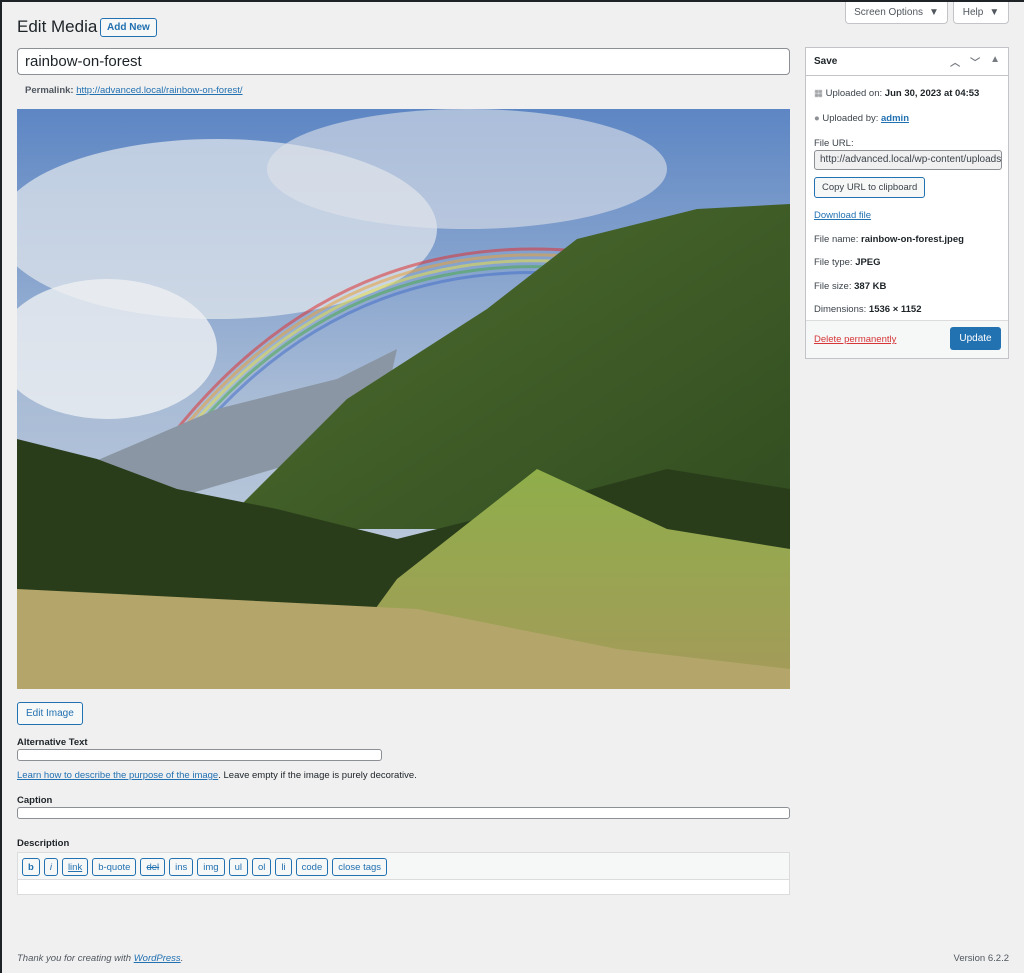 Image resolution: width=1024 pixels, height=973 pixels. Describe the element at coordinates (975, 338) in the screenshot. I see `update-button: Update` at that location.